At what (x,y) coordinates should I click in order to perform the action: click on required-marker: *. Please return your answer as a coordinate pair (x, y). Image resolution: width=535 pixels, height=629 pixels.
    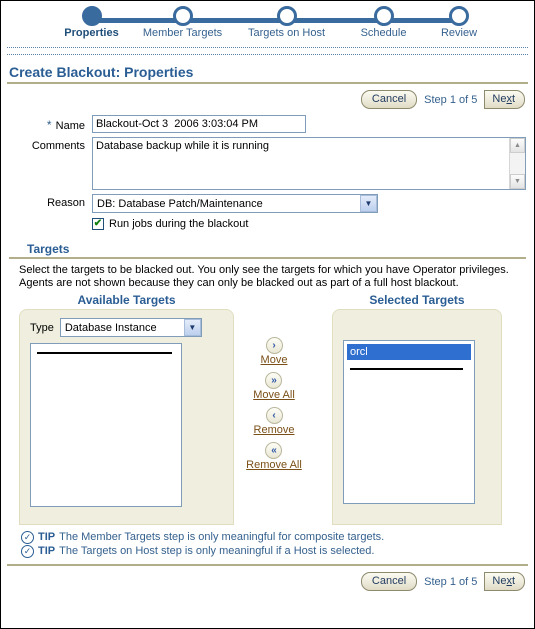
    Looking at the image, I should click on (49, 125).